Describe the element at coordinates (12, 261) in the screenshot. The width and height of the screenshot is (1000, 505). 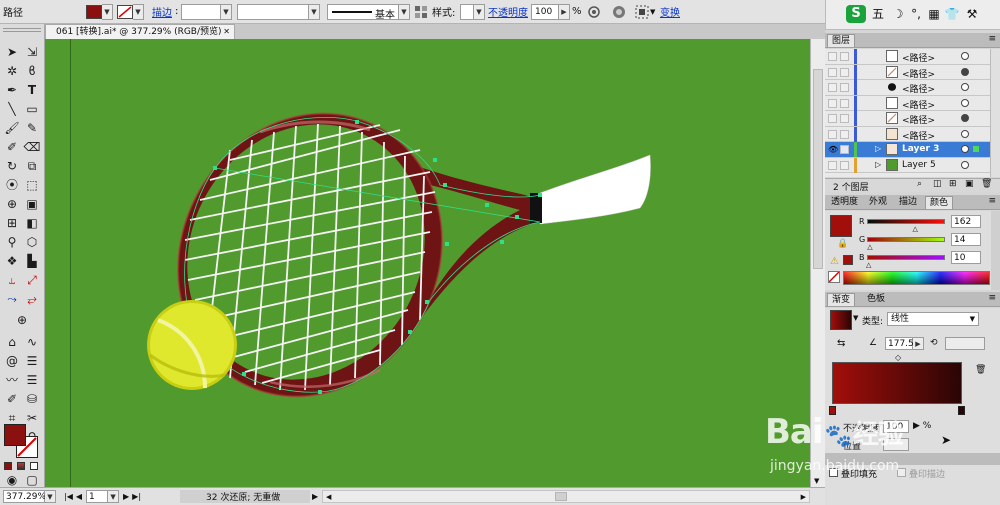
I see `symbol-sprayer-tool-icon: ❖` at that location.